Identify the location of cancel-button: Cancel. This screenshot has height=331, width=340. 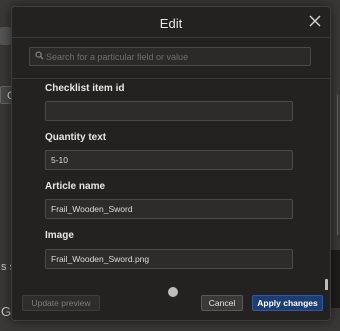
(222, 303).